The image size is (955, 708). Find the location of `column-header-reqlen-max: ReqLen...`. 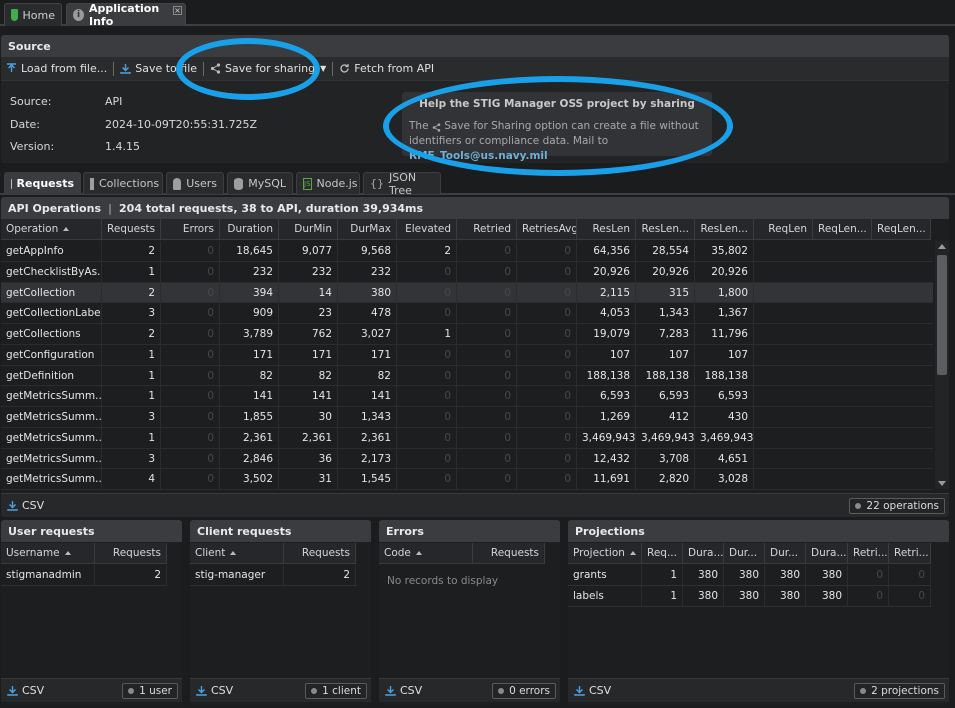

column-header-reqlen-max: ReqLen... is located at coordinates (901, 229).